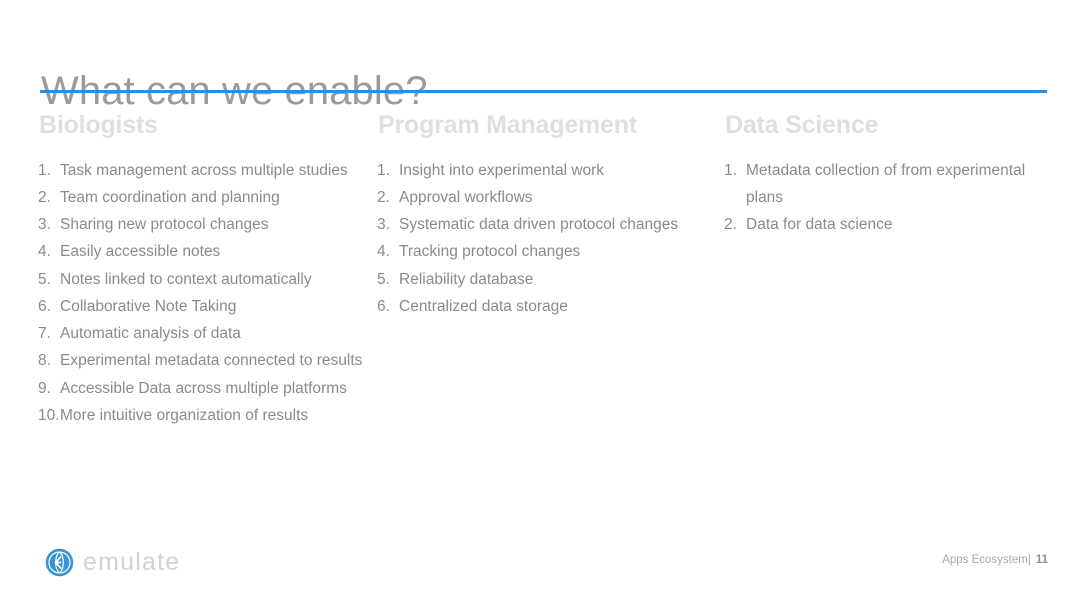 The height and width of the screenshot is (608, 1080). Describe the element at coordinates (802, 125) in the screenshot. I see `column-header-data-science: Data Science` at that location.